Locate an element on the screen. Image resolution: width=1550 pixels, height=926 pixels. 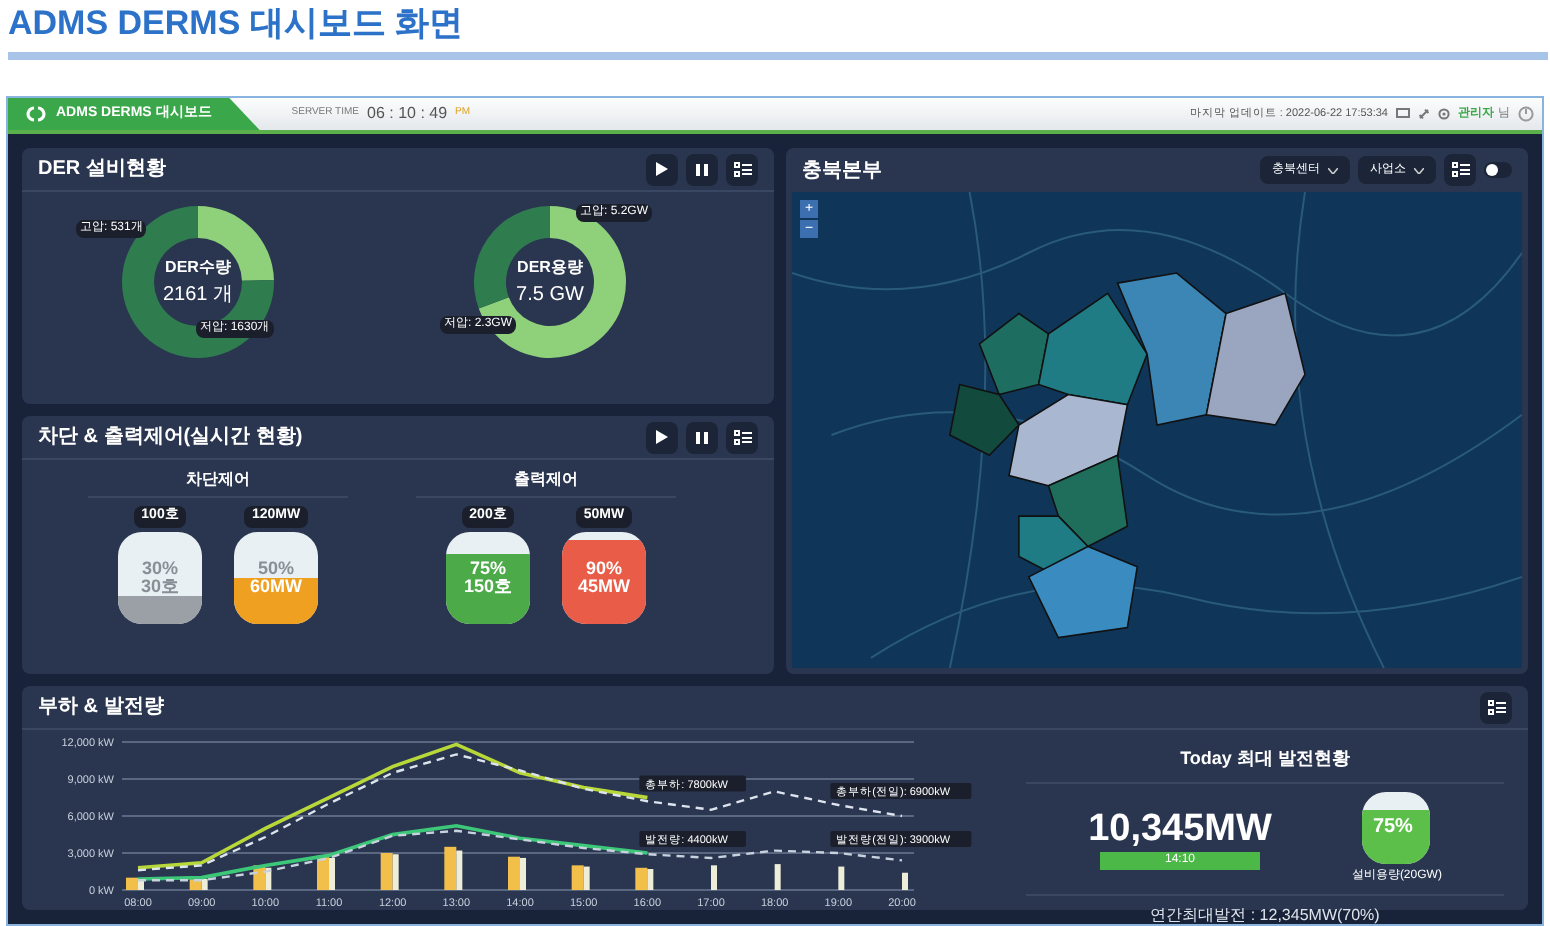
donut-center-label: DER용량 is located at coordinates (550, 267).